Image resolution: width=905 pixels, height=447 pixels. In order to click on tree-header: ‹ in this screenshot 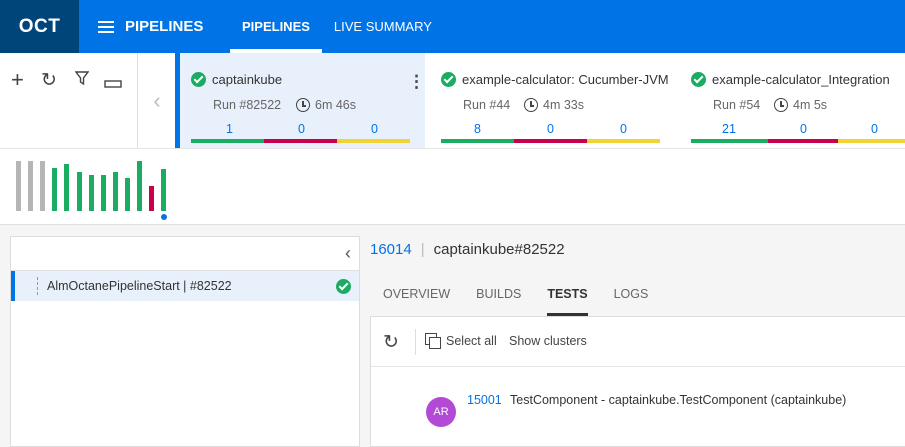, I will do `click(185, 254)`.